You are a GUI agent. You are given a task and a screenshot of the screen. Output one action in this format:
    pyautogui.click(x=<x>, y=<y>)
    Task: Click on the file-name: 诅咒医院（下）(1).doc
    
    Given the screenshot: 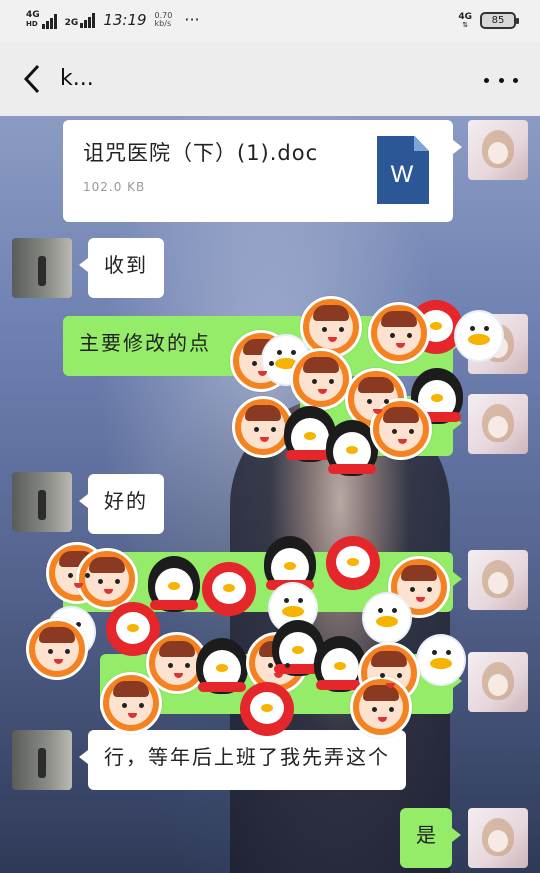 What is the action you would take?
    pyautogui.click(x=201, y=153)
    